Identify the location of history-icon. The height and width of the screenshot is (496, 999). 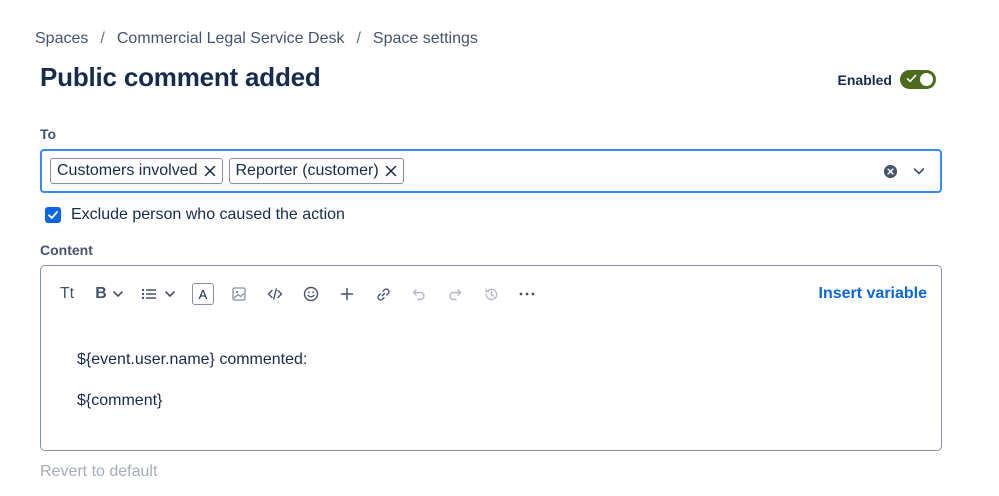
(491, 294).